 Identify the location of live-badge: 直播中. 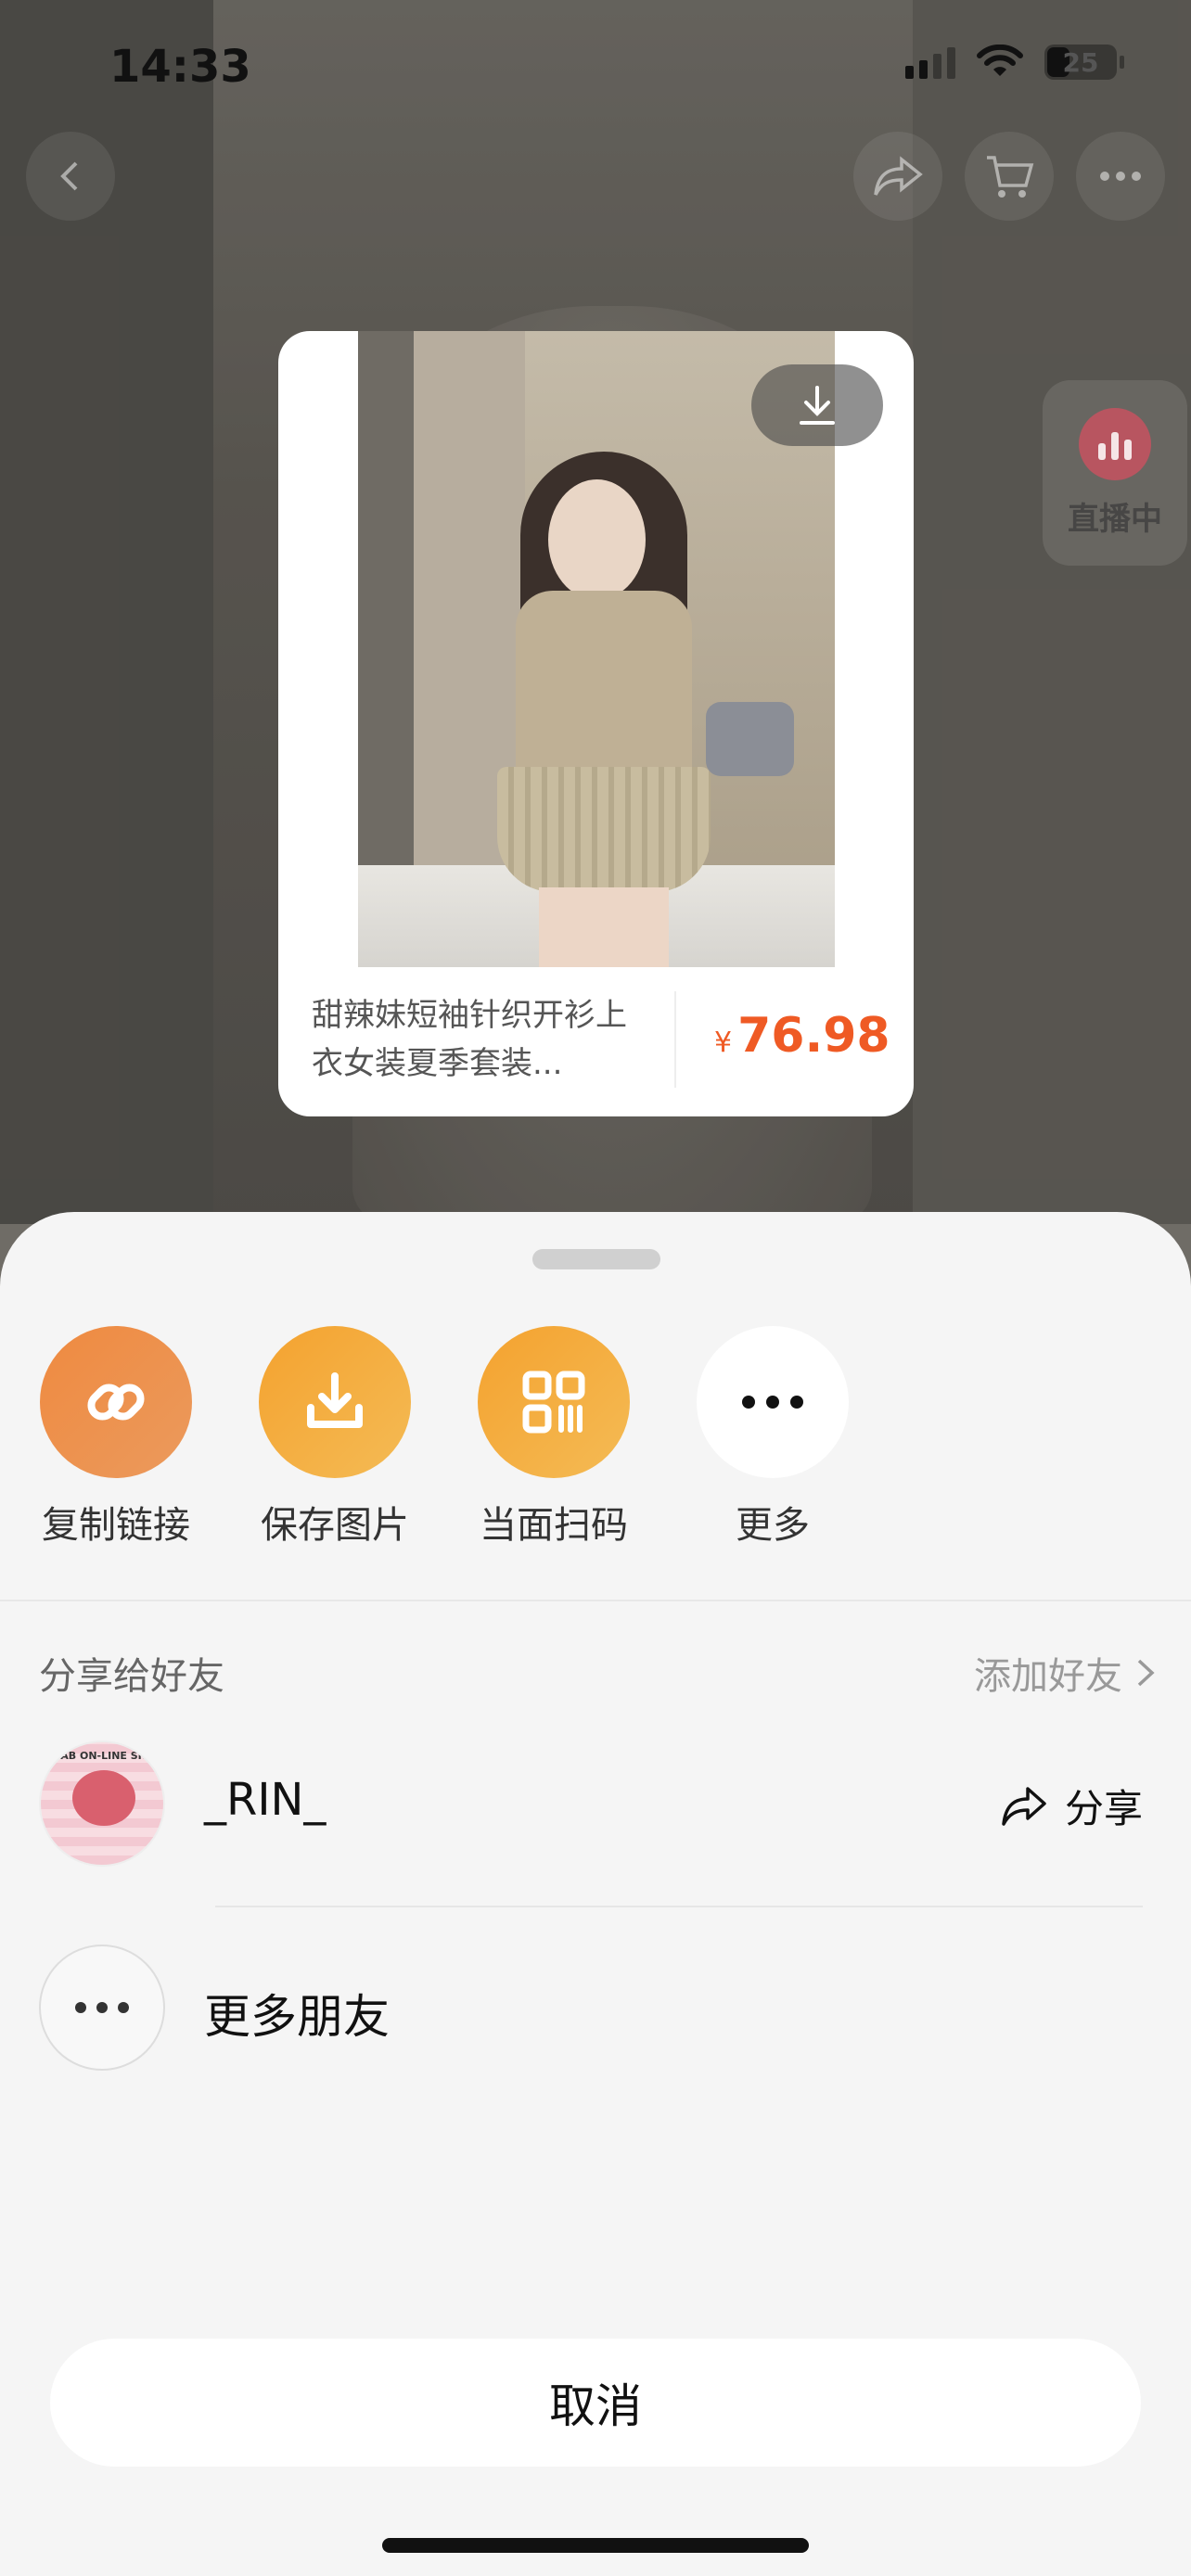
(1115, 473).